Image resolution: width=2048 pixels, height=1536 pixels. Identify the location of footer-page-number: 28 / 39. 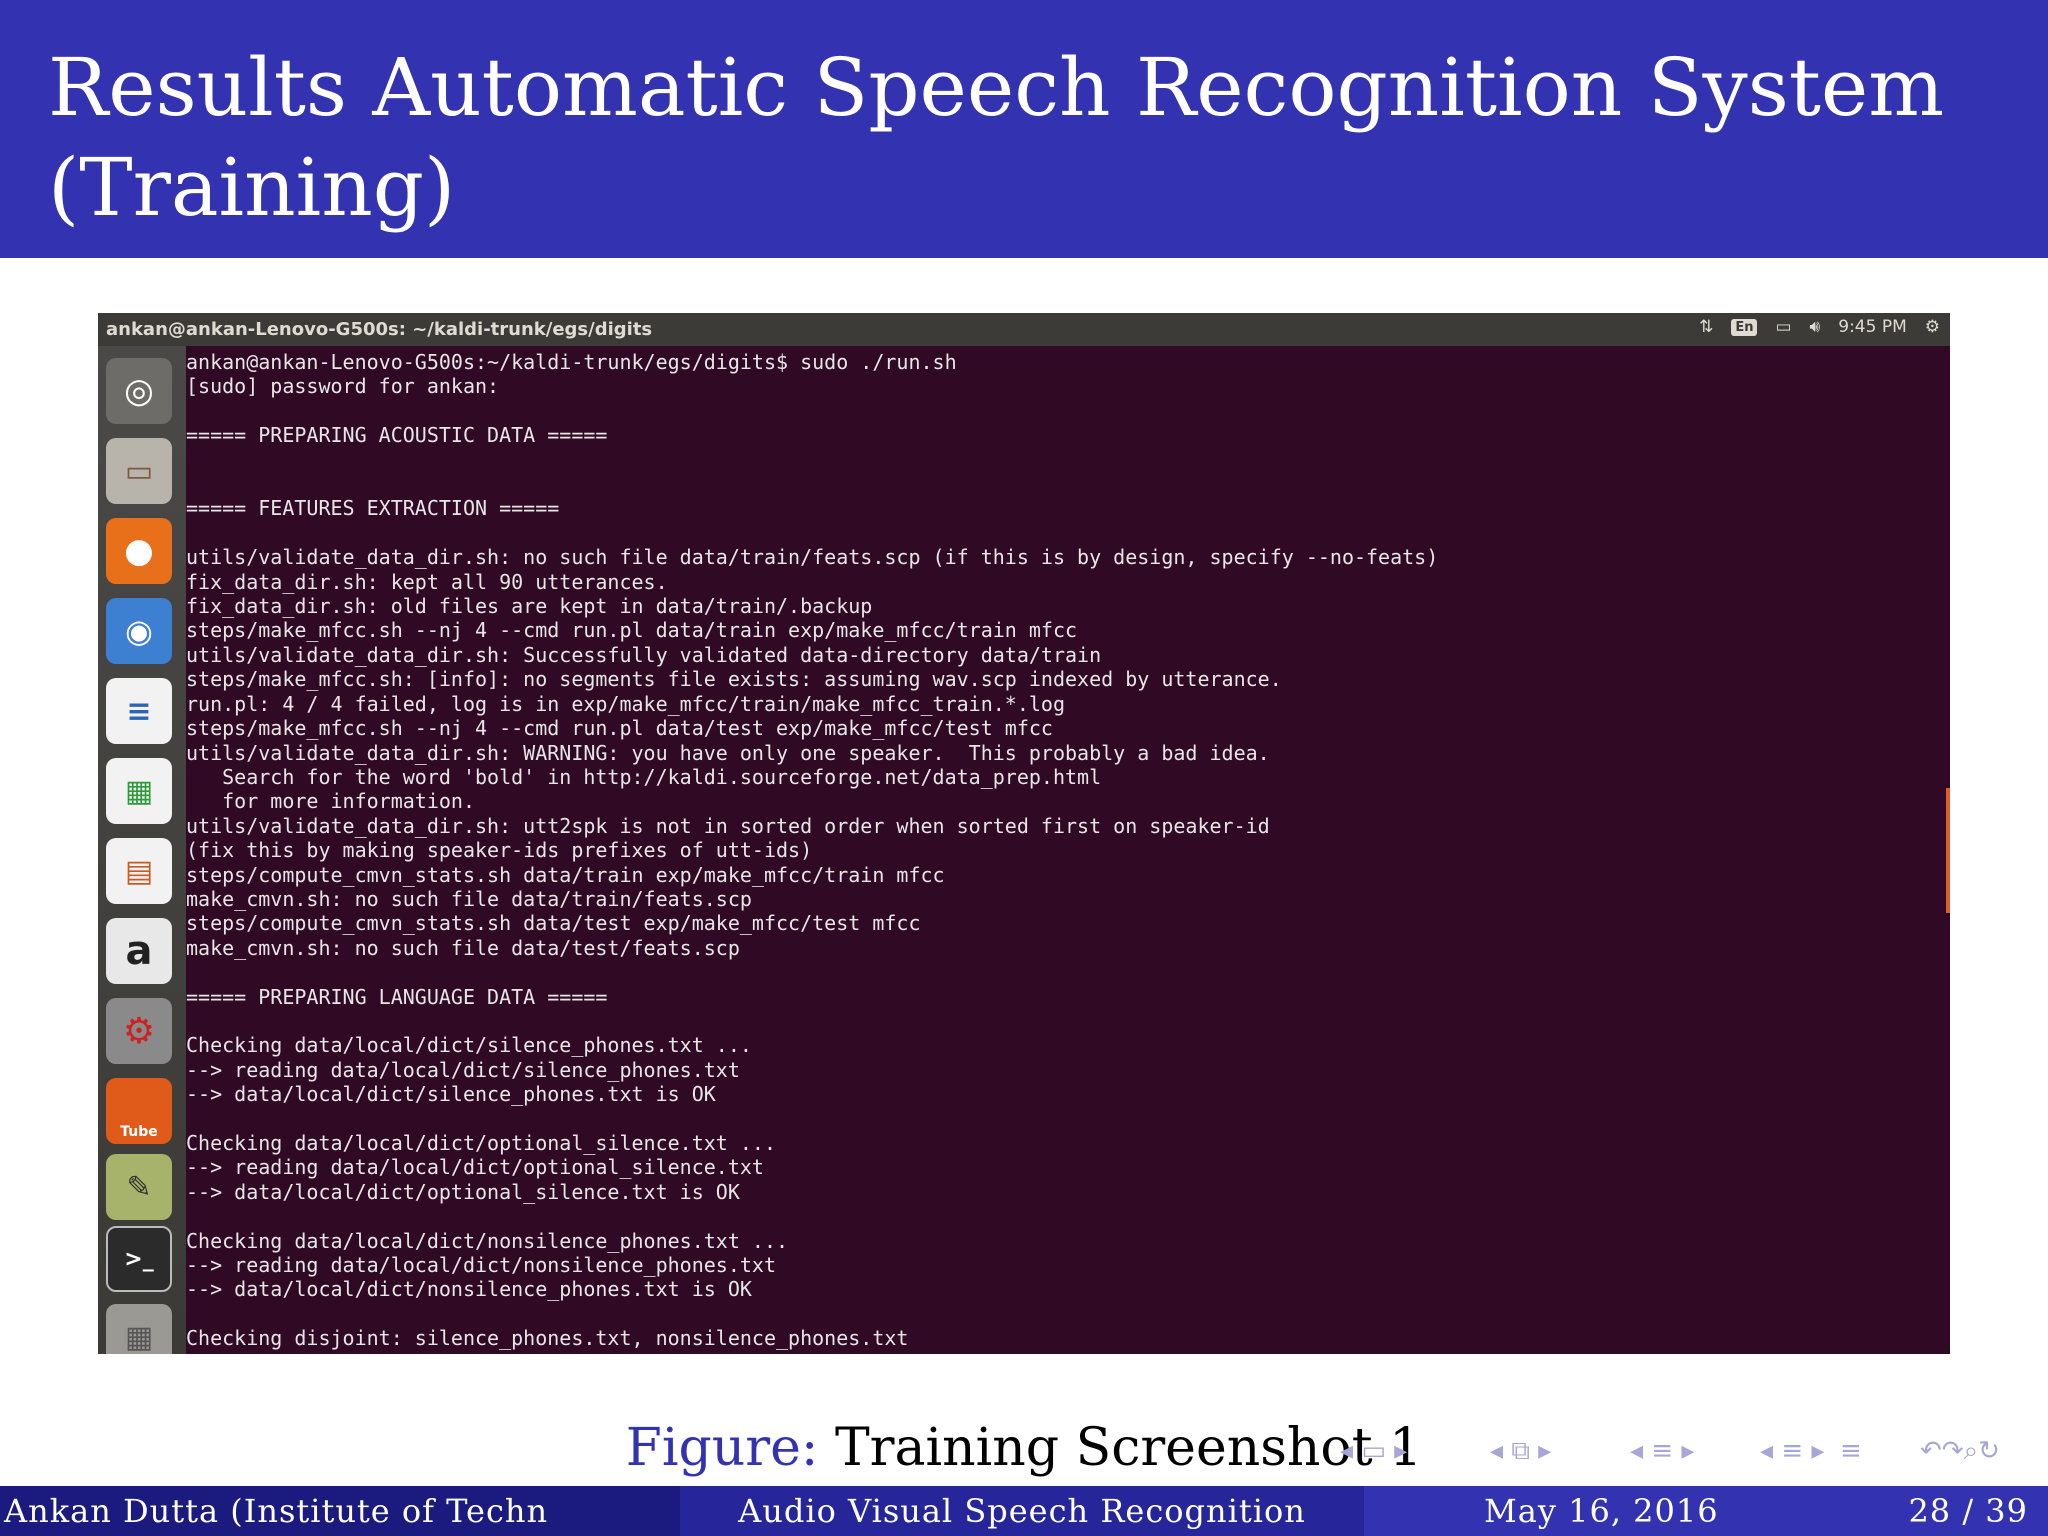
(1968, 1511).